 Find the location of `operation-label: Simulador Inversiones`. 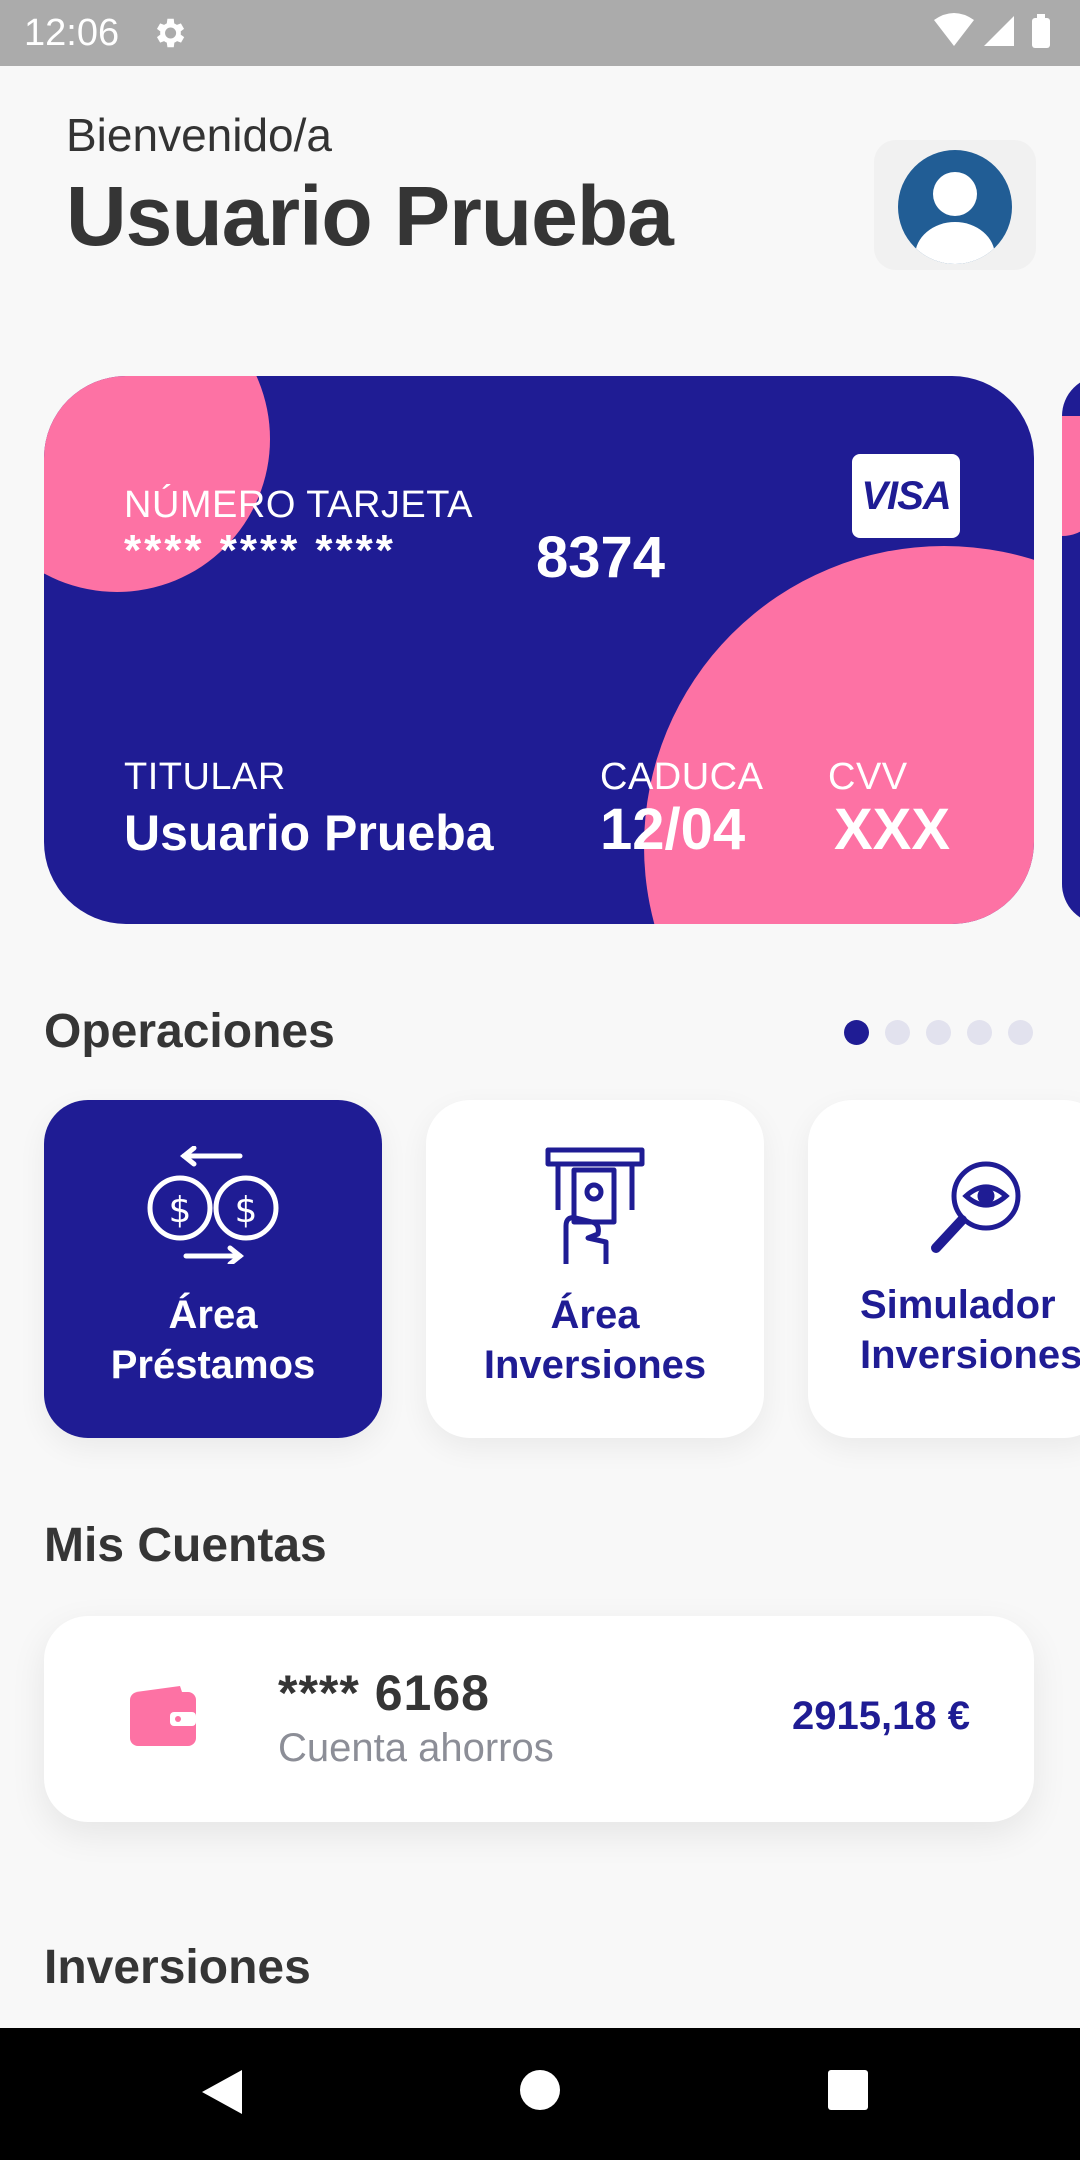

operation-label: Simulador Inversiones is located at coordinates (944, 1330).